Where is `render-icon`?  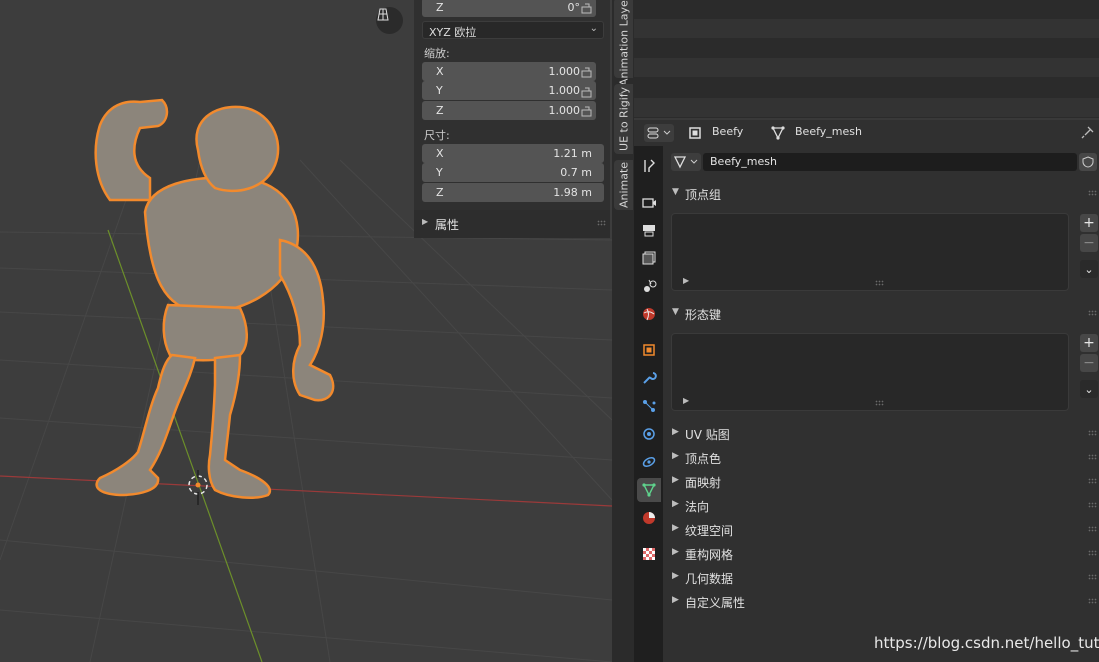 render-icon is located at coordinates (649, 203).